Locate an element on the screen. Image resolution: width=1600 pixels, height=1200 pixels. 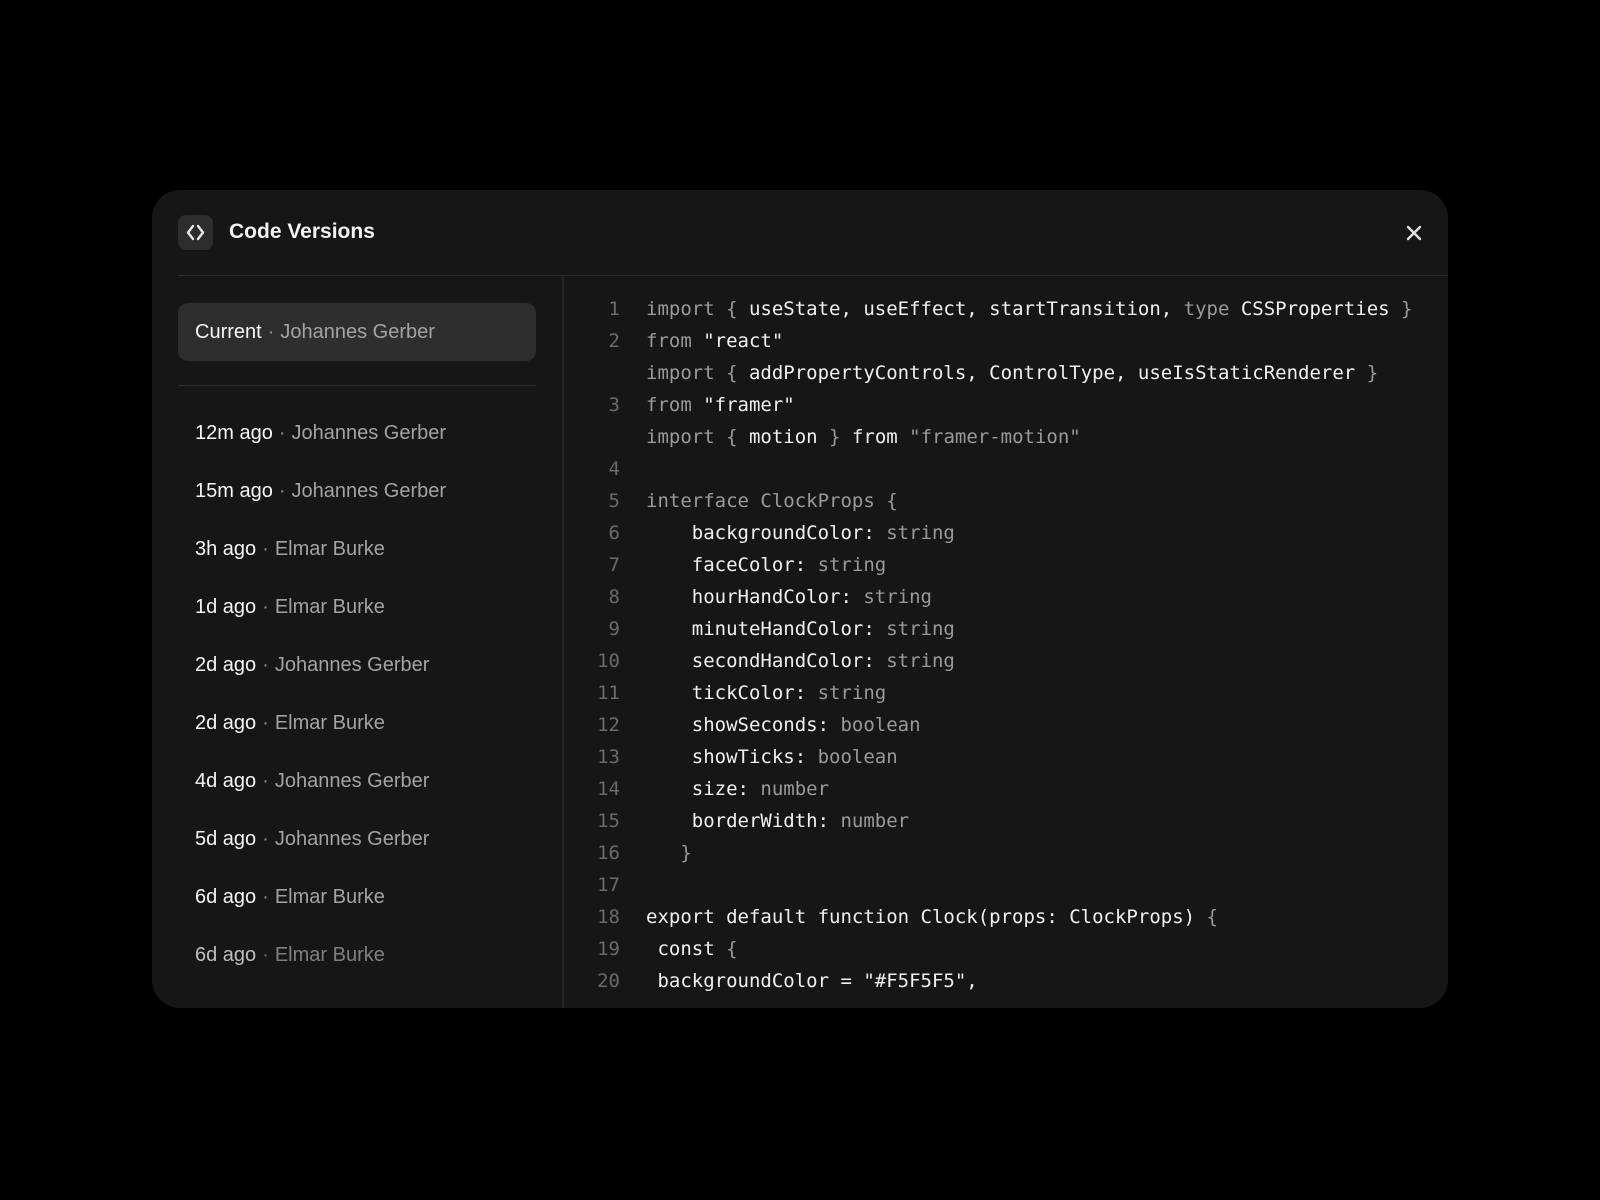
code-line: 5 interface ClockProps { is located at coordinates (988, 501).